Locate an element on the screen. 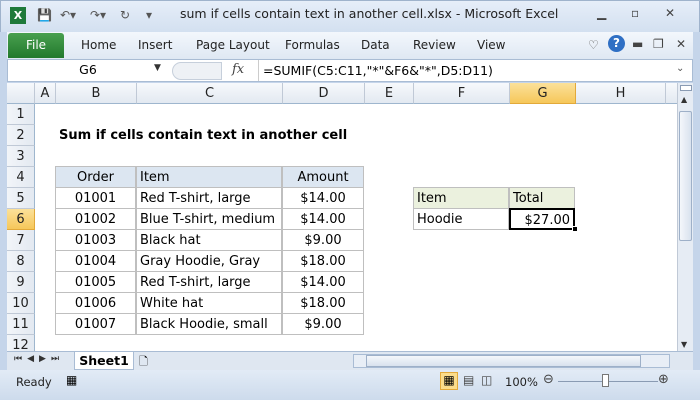 The height and width of the screenshot is (400, 700). file-tab: File is located at coordinates (36, 45).